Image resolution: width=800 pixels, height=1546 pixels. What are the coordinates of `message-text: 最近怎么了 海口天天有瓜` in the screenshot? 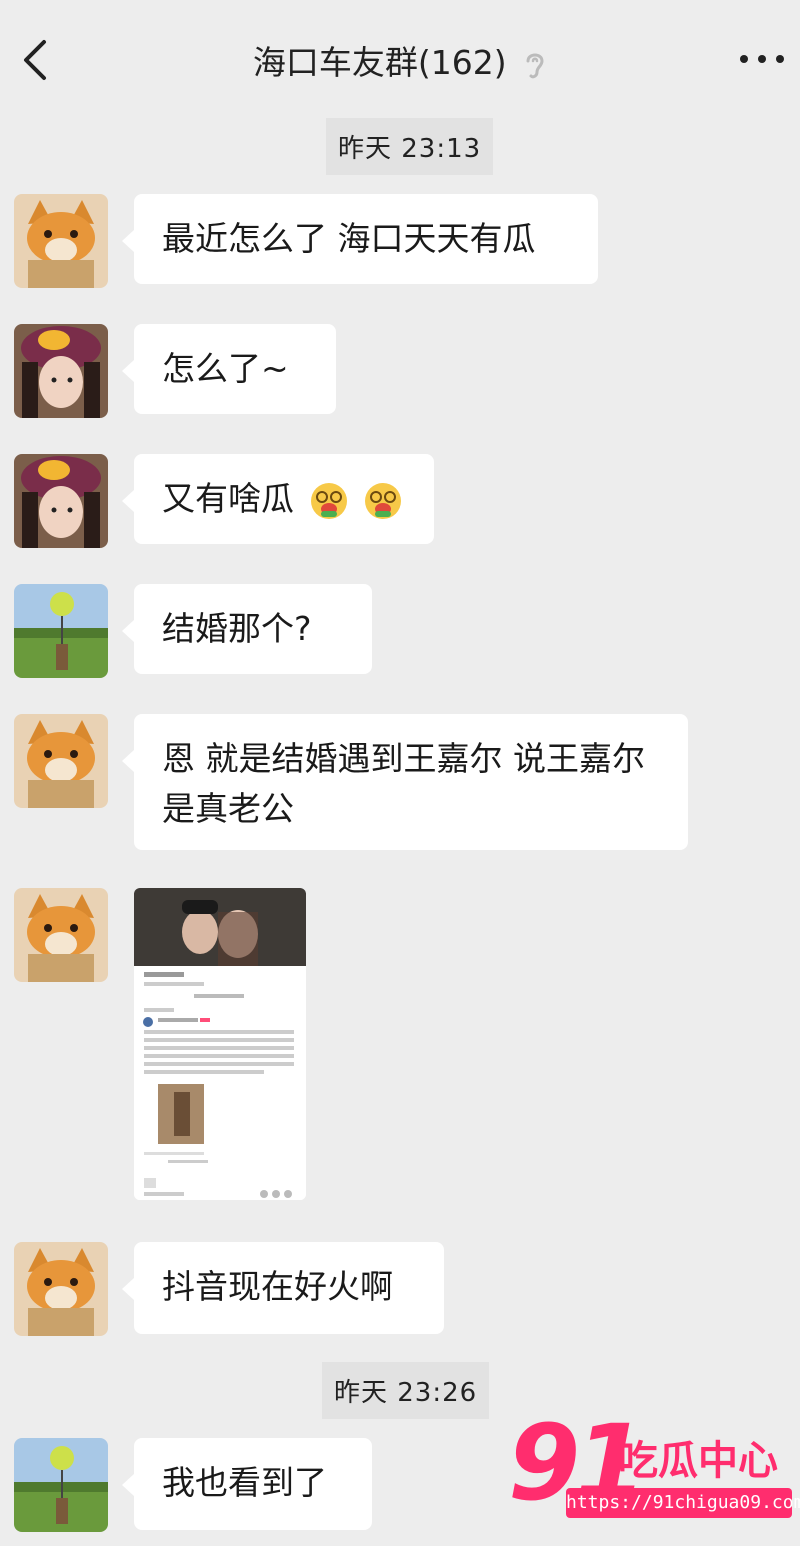 It's located at (349, 238).